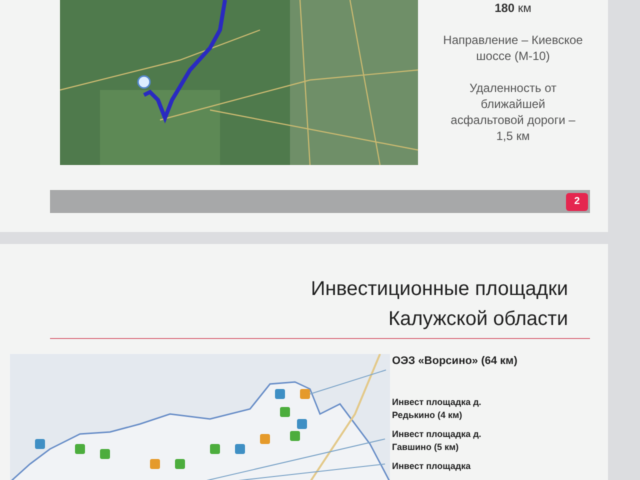 This screenshot has height=480, width=640. I want to click on callout-label: Инвест площадка д. Редькино (4 км), so click(437, 409).